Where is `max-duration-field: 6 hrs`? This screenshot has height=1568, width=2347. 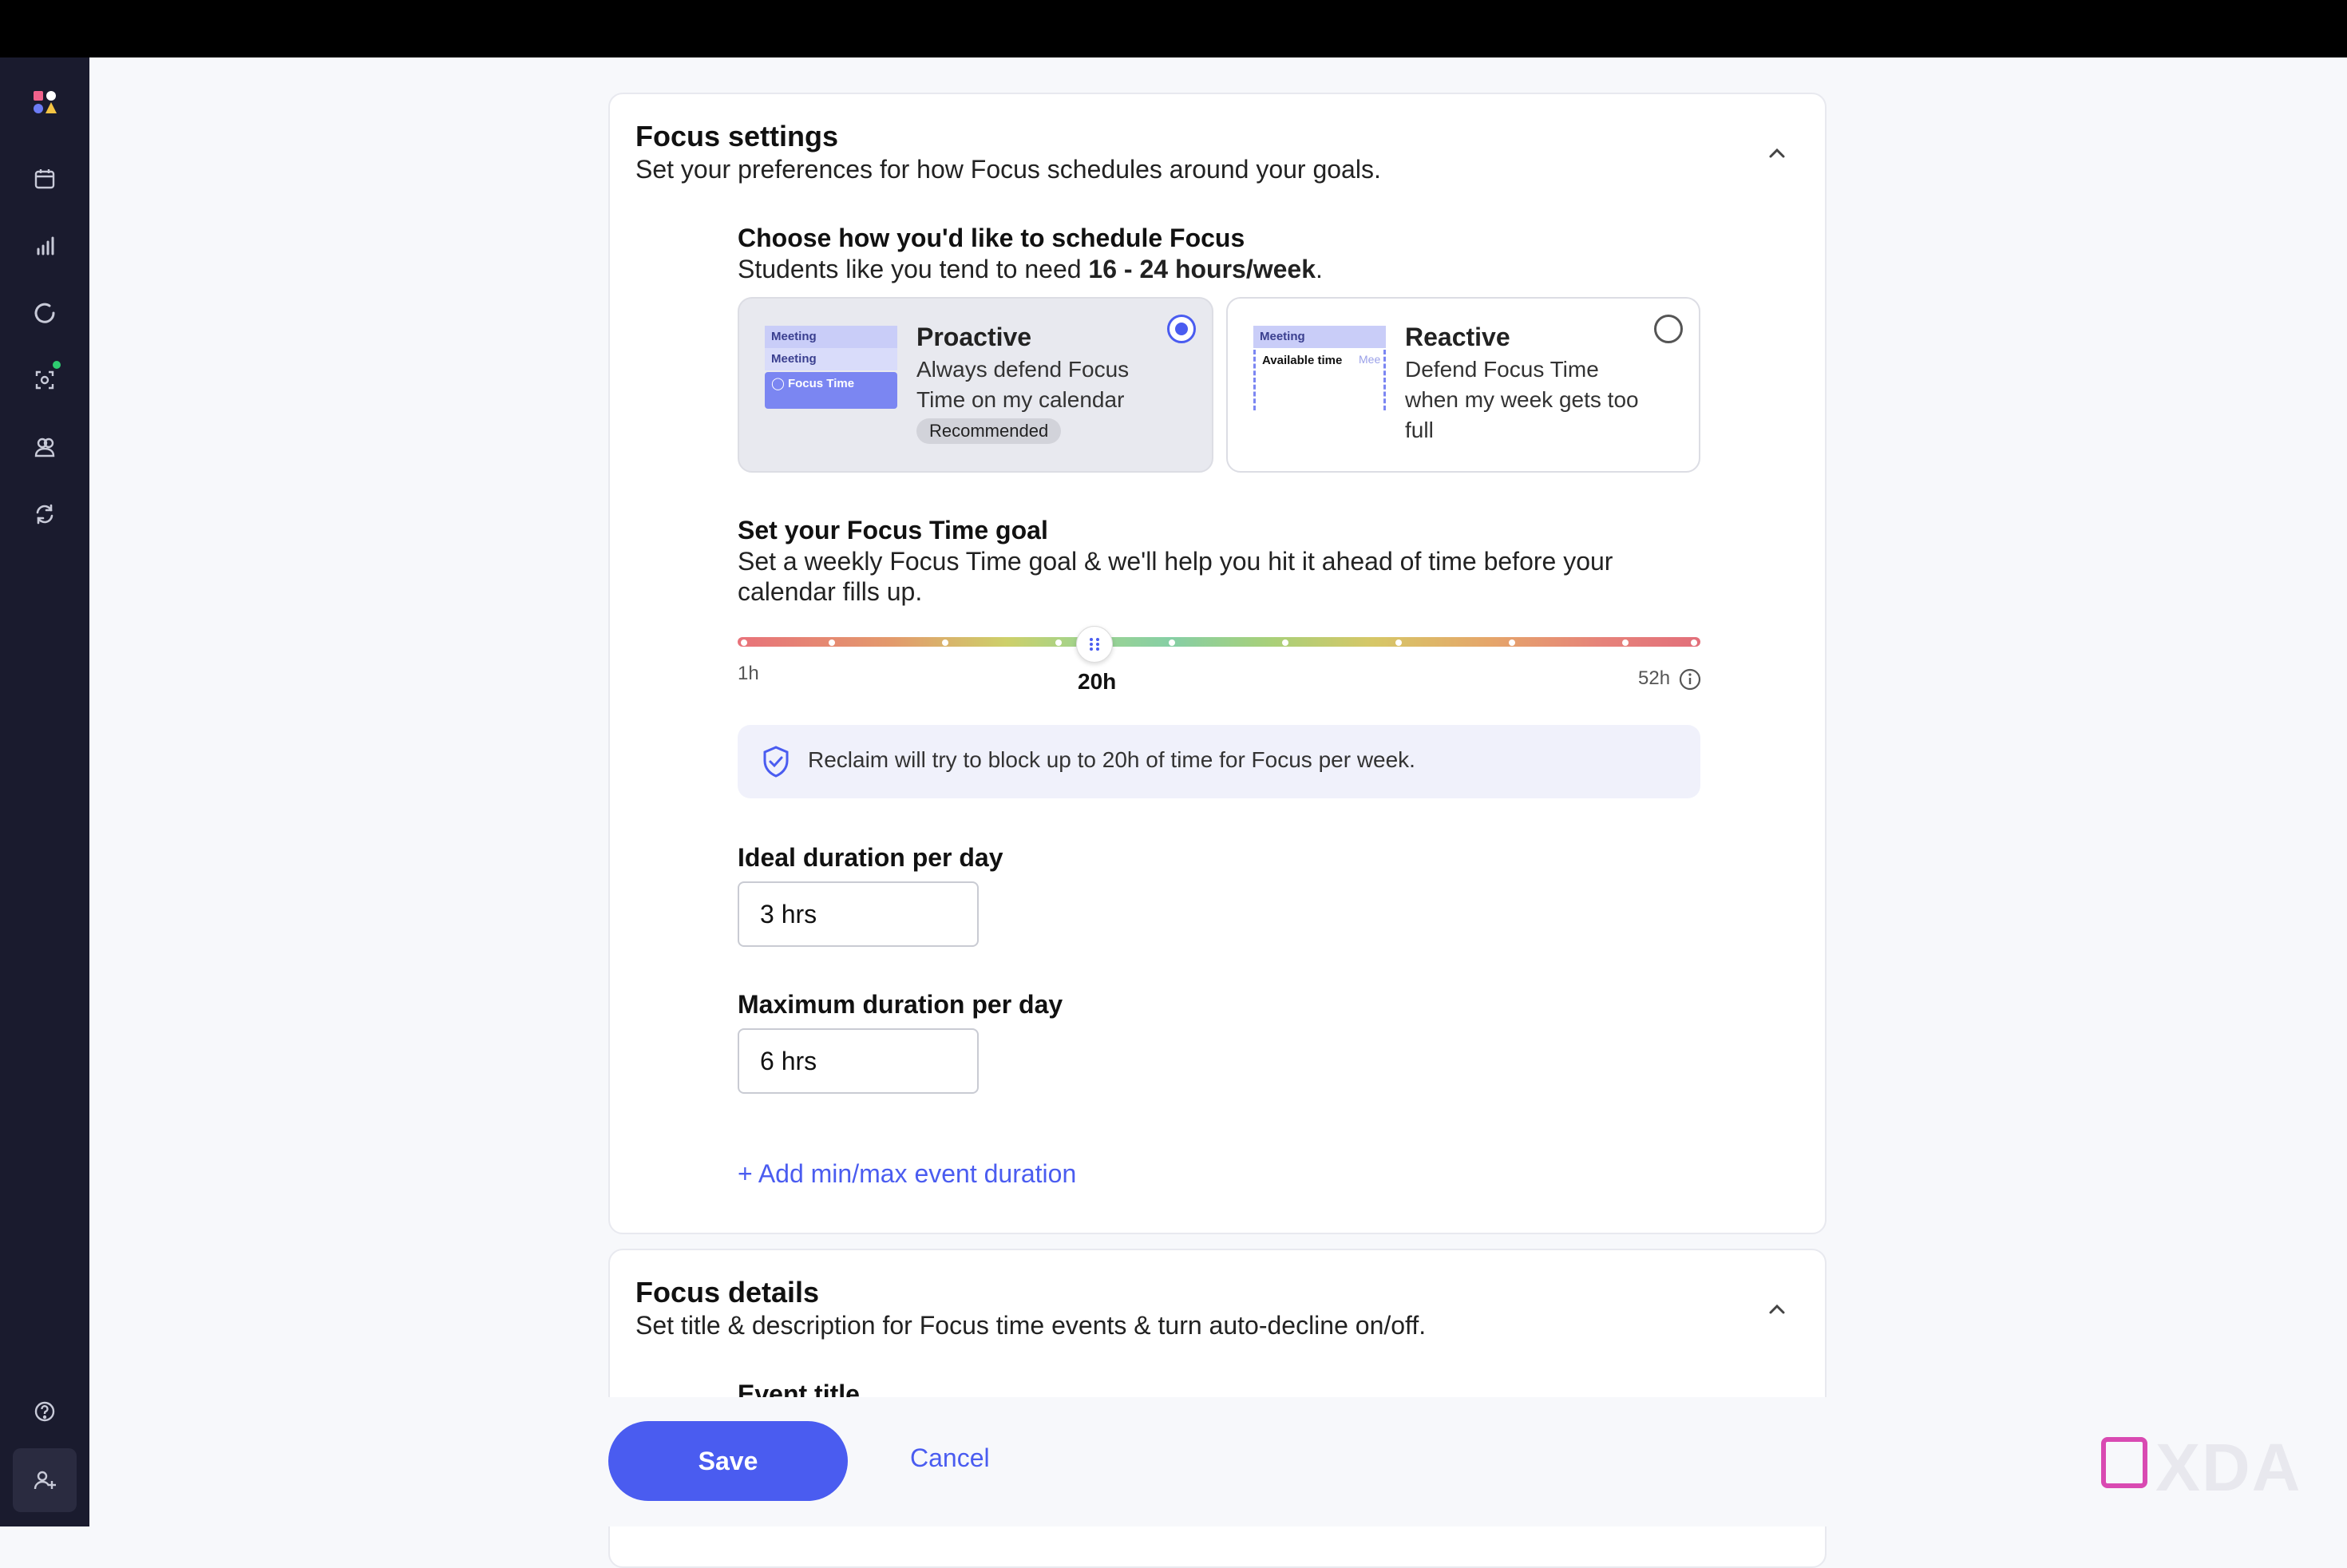
max-duration-field: 6 hrs is located at coordinates (858, 1061).